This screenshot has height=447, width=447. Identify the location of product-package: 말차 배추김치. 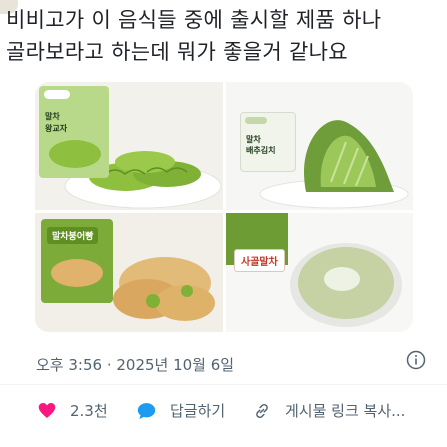
(268, 142).